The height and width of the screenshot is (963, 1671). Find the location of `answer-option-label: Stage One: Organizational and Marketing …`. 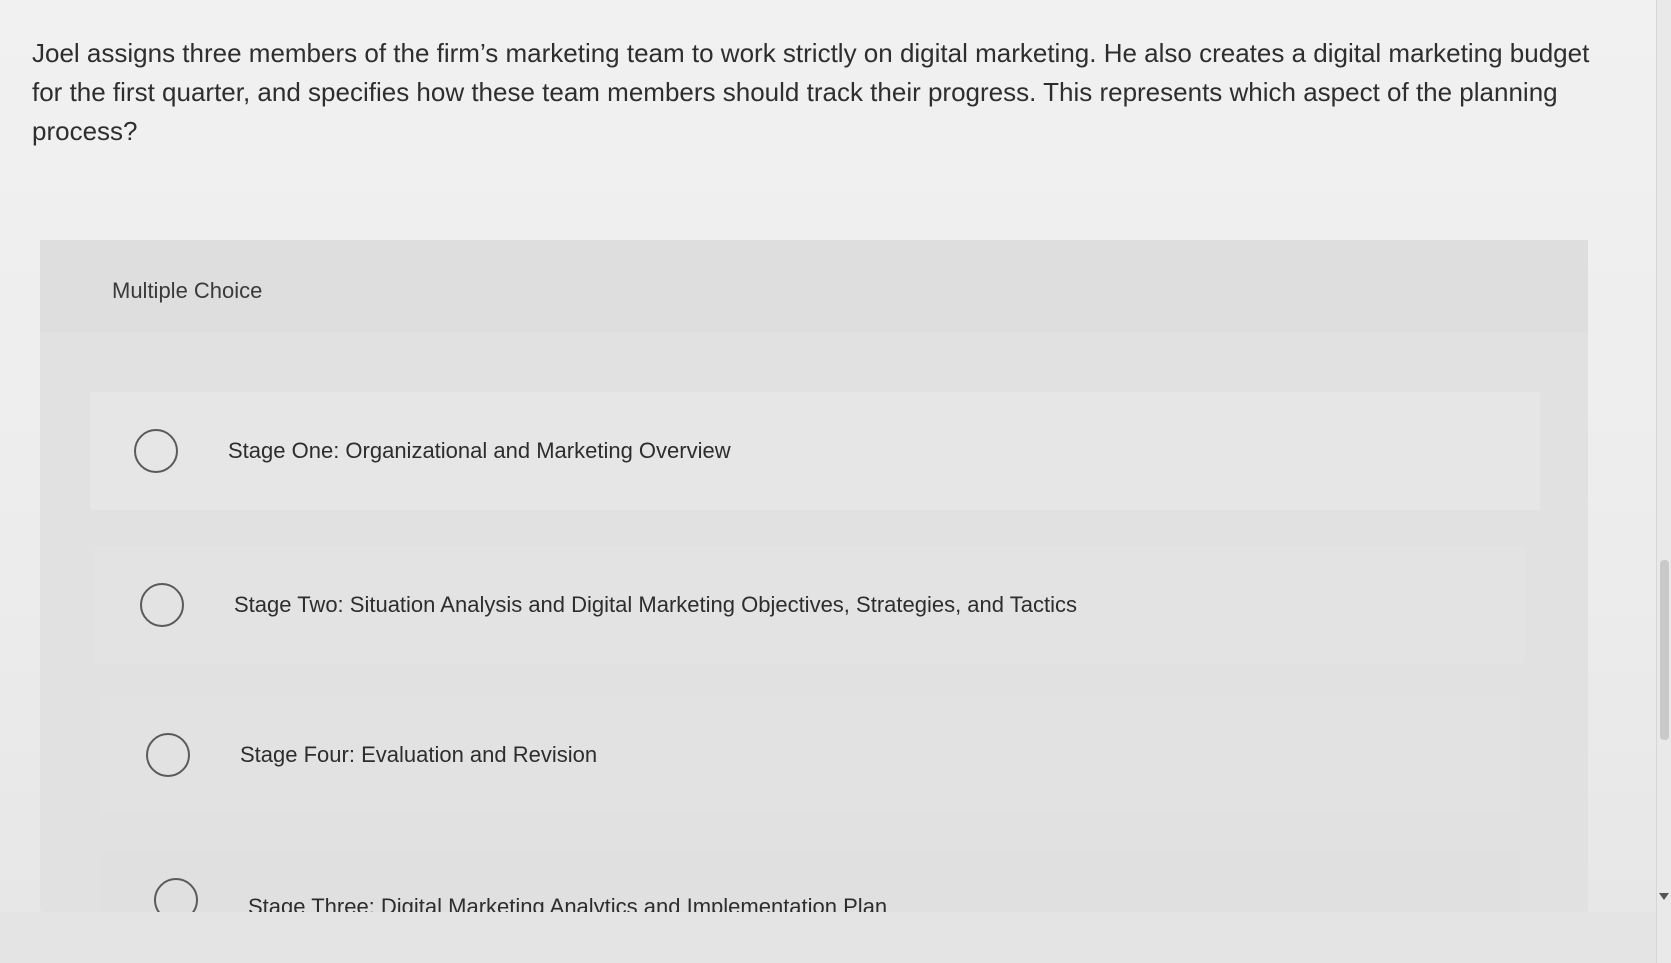

answer-option-label: Stage One: Organizational and Marketing … is located at coordinates (479, 450).